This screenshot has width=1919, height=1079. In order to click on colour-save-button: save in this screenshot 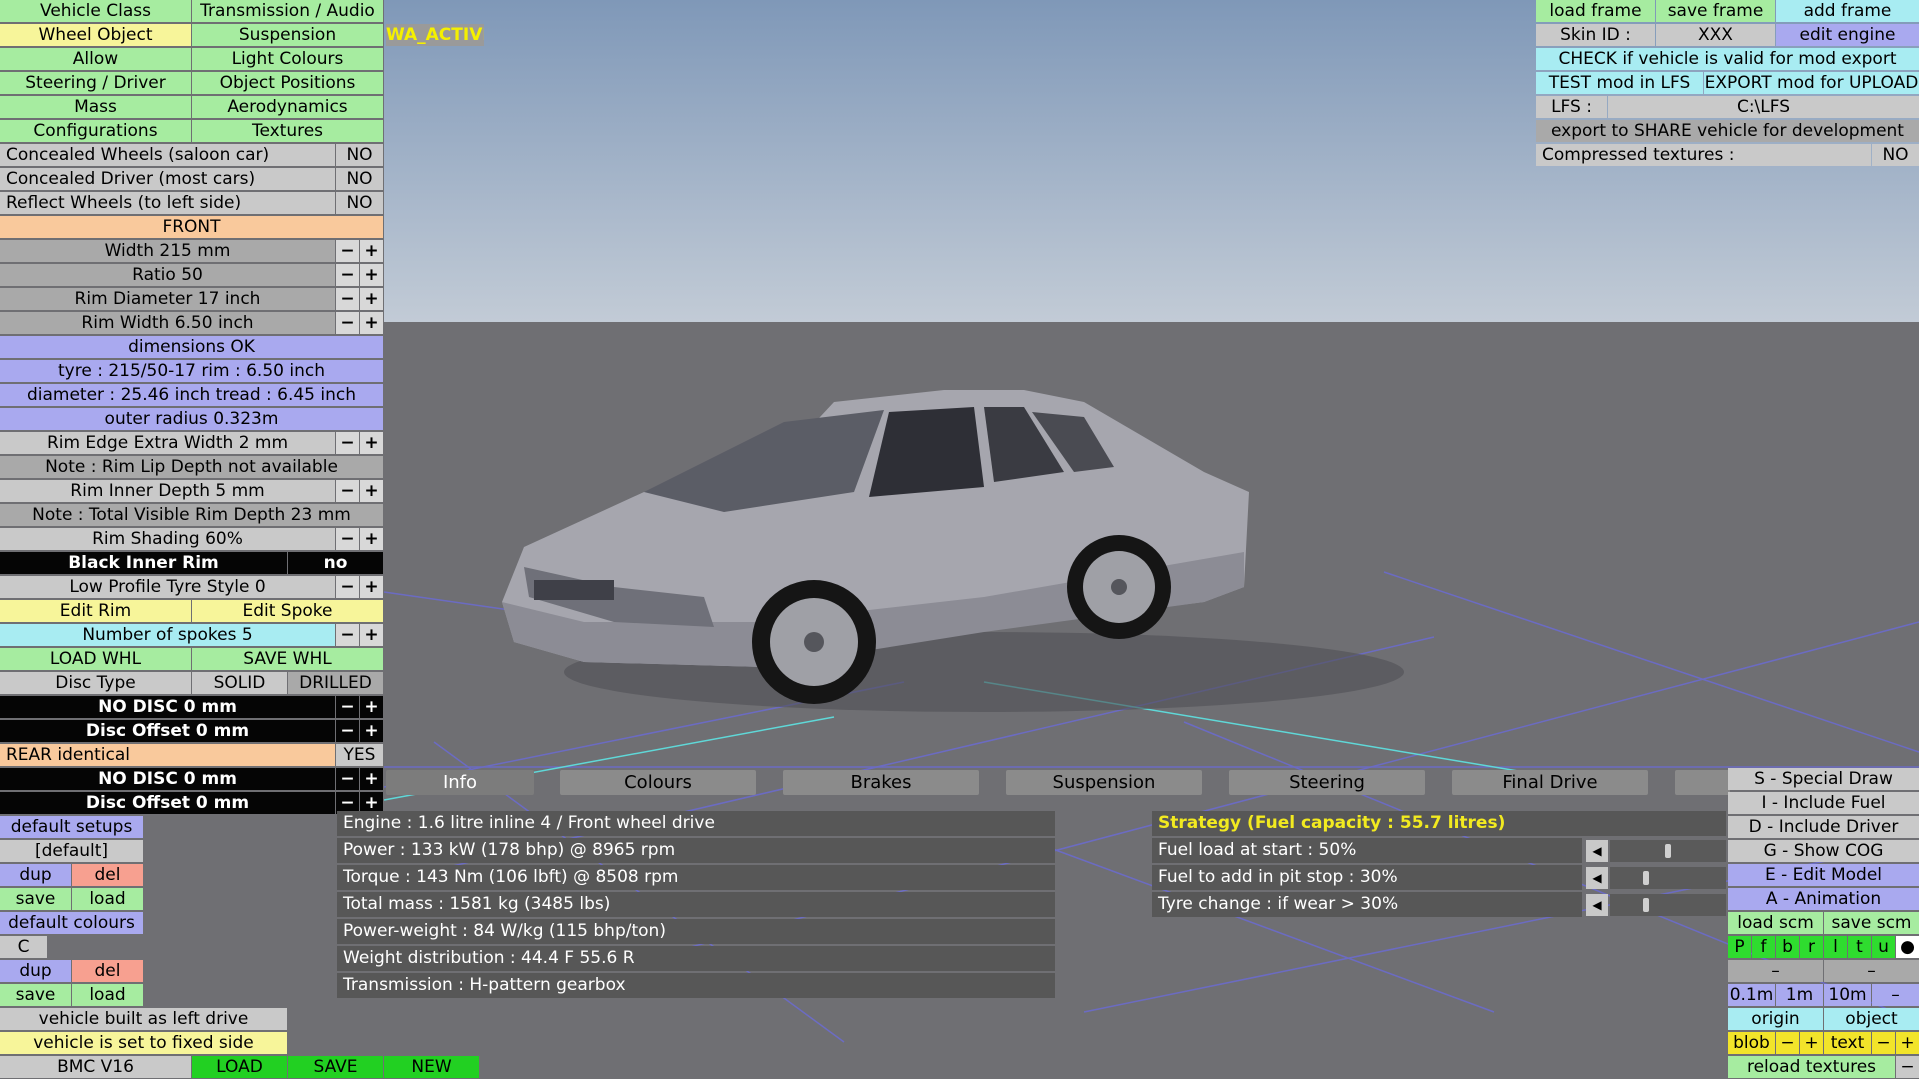, I will do `click(35, 995)`.